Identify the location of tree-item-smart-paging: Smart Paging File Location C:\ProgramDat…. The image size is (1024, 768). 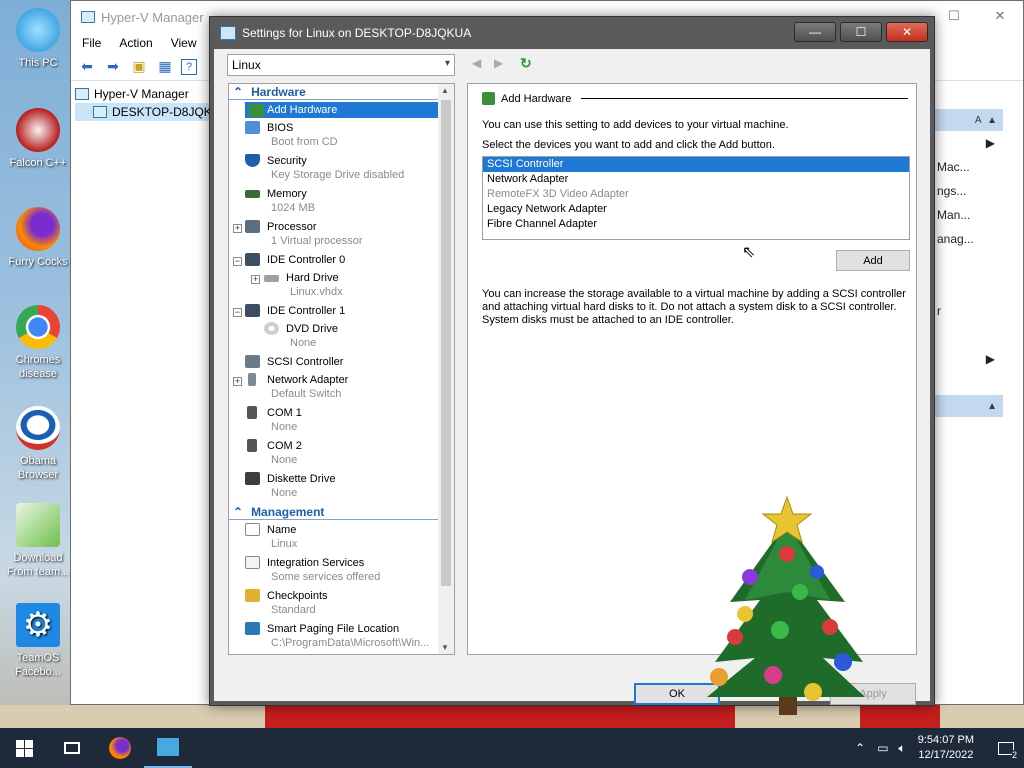
(337, 636).